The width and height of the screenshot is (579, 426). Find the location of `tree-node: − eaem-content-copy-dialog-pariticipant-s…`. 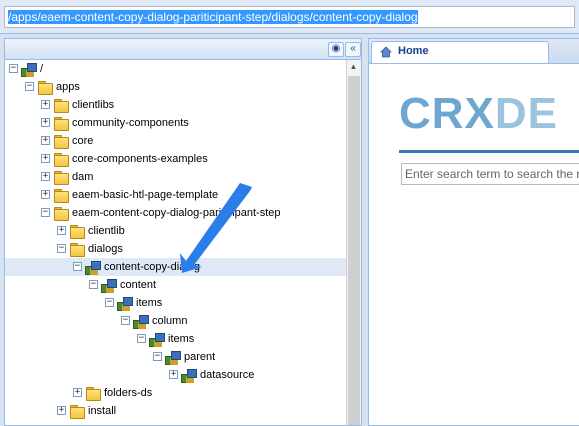

tree-node: − eaem-content-copy-dialog-pariticipant-s… is located at coordinates (176, 213).